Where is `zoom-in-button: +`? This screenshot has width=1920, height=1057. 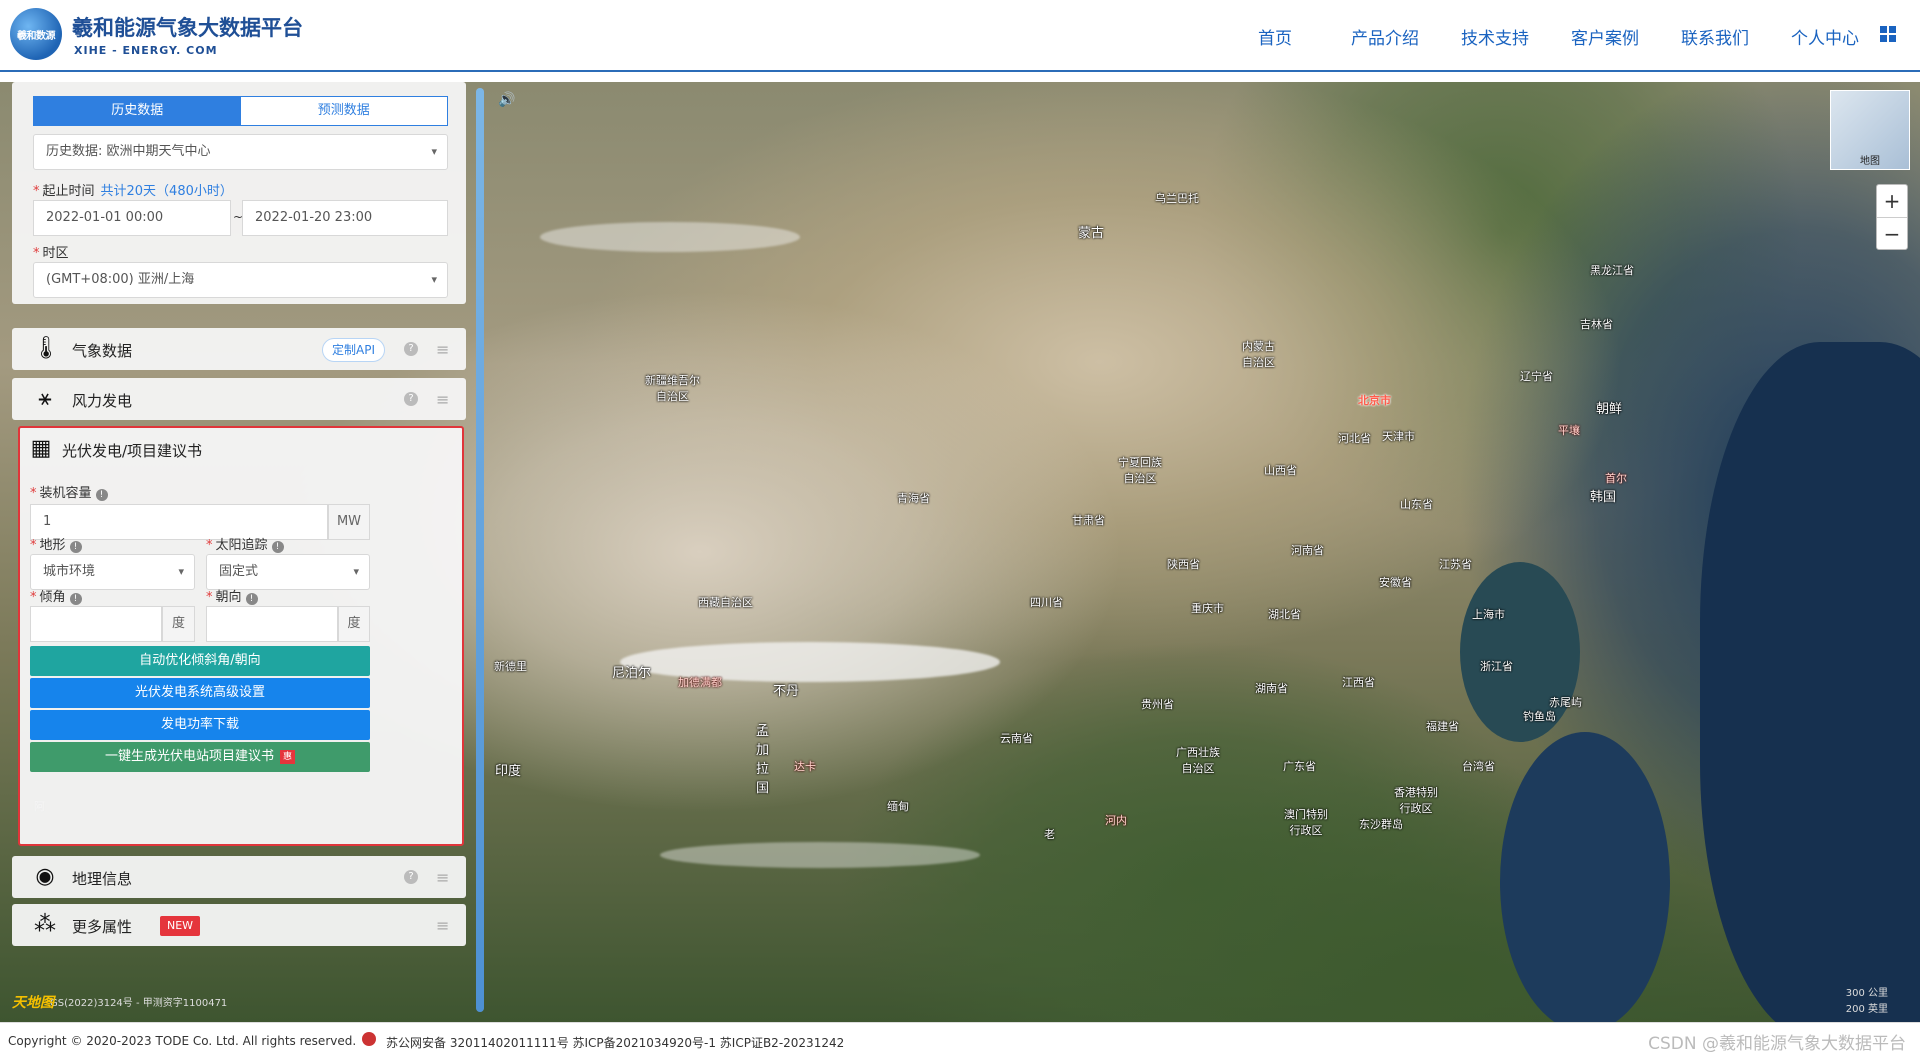
zoom-in-button: + is located at coordinates (1892, 201).